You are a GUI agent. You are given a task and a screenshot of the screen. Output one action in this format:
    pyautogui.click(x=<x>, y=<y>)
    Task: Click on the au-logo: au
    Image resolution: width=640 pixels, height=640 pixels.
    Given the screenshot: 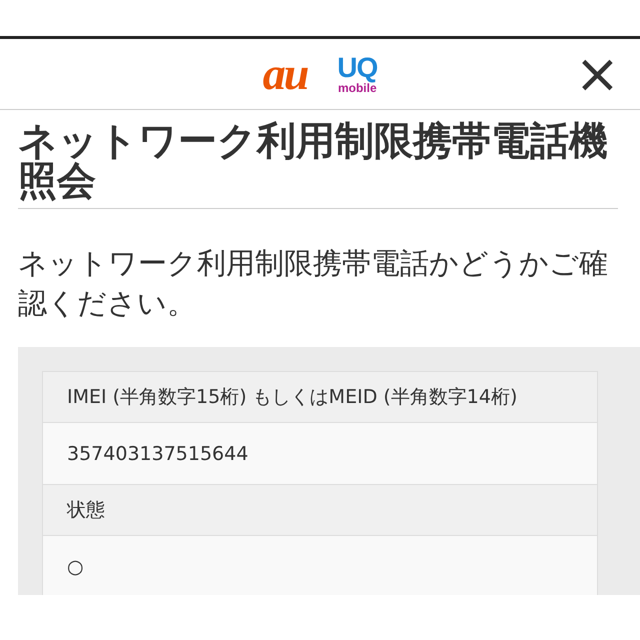 What is the action you would take?
    pyautogui.click(x=285, y=74)
    